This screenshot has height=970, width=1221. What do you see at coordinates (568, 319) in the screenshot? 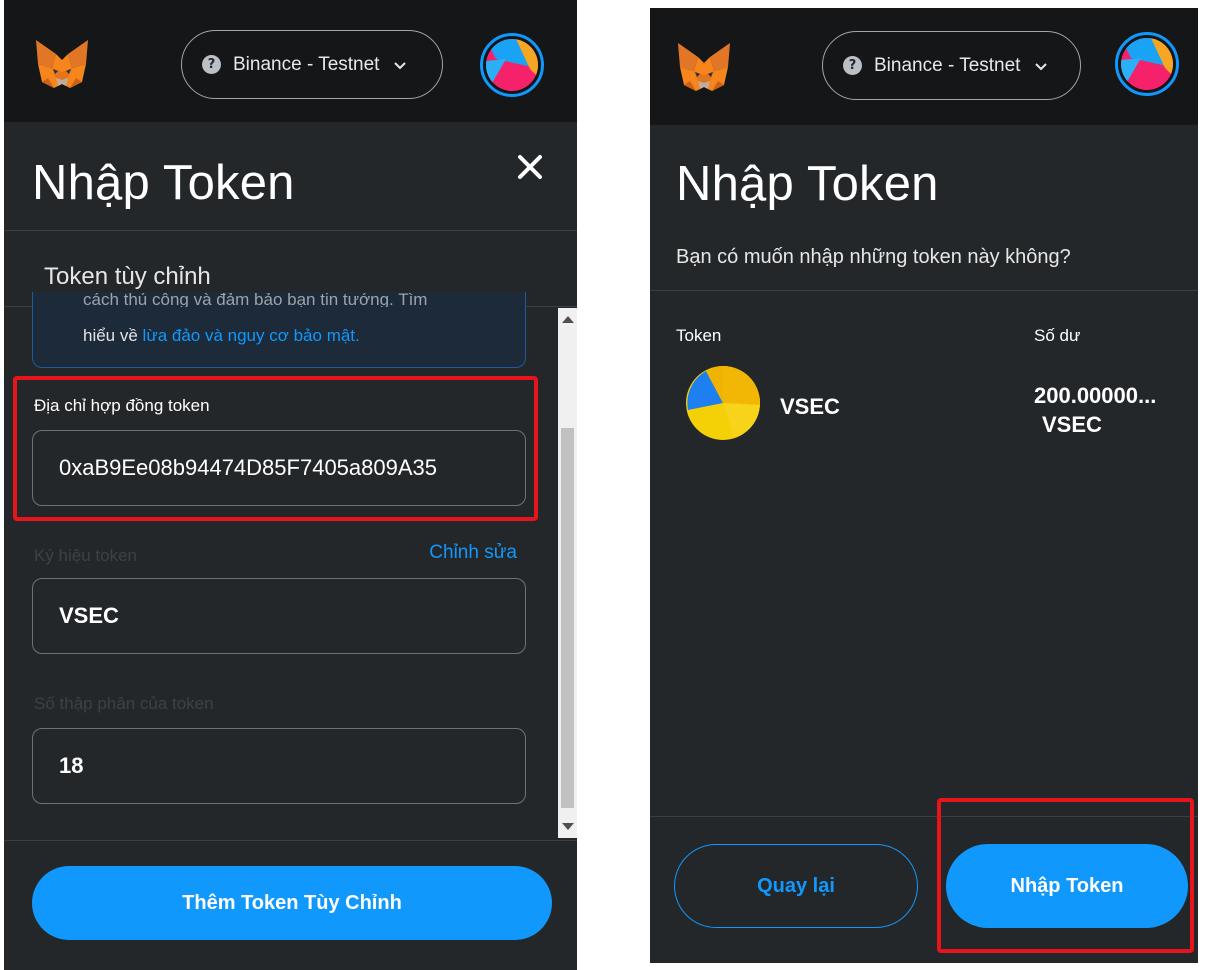
I see `scroll-up-icon` at bounding box center [568, 319].